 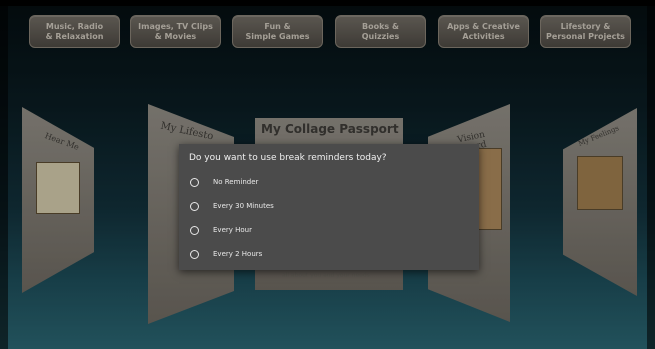 What do you see at coordinates (236, 182) in the screenshot?
I see `option-label: No Reminder` at bounding box center [236, 182].